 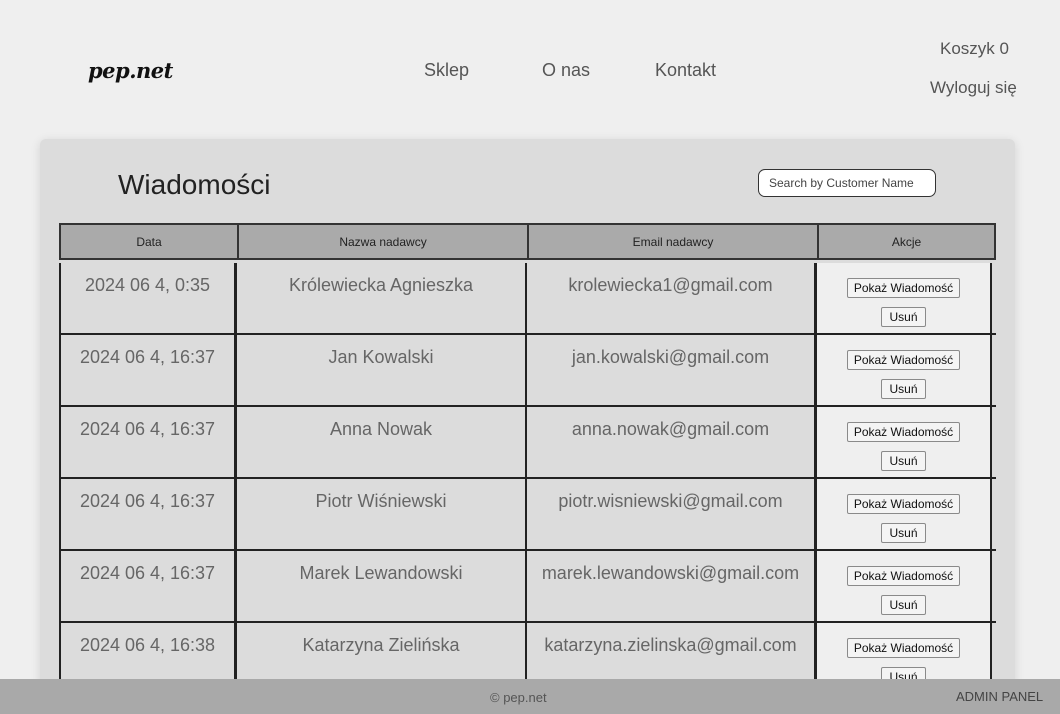 What do you see at coordinates (672, 370) in the screenshot?
I see `cell-email: jan.kowalski@gmail.com` at bounding box center [672, 370].